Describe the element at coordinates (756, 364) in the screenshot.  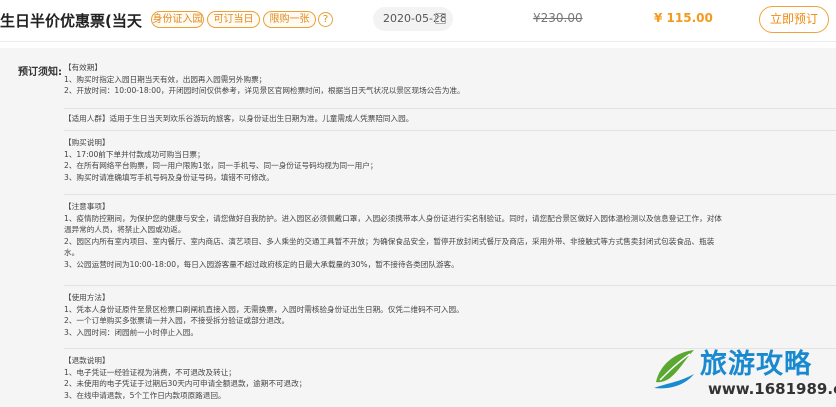
I see `watermark-title: 旅游攻略` at that location.